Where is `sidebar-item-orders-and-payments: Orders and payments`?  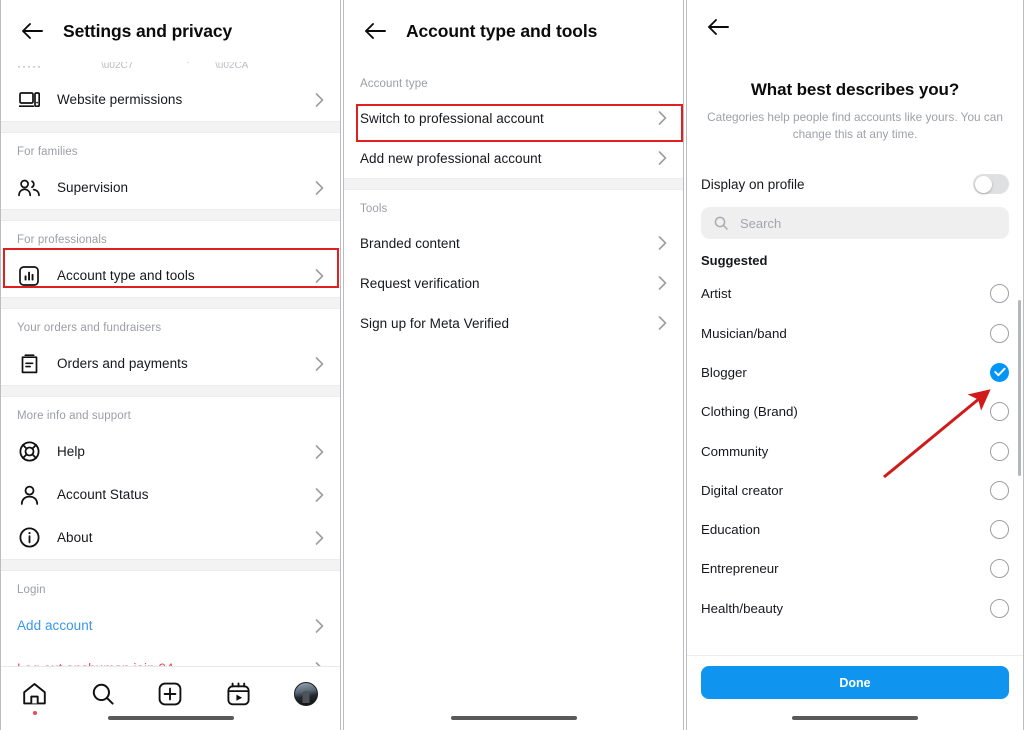 sidebar-item-orders-and-payments: Orders and payments is located at coordinates (170, 363).